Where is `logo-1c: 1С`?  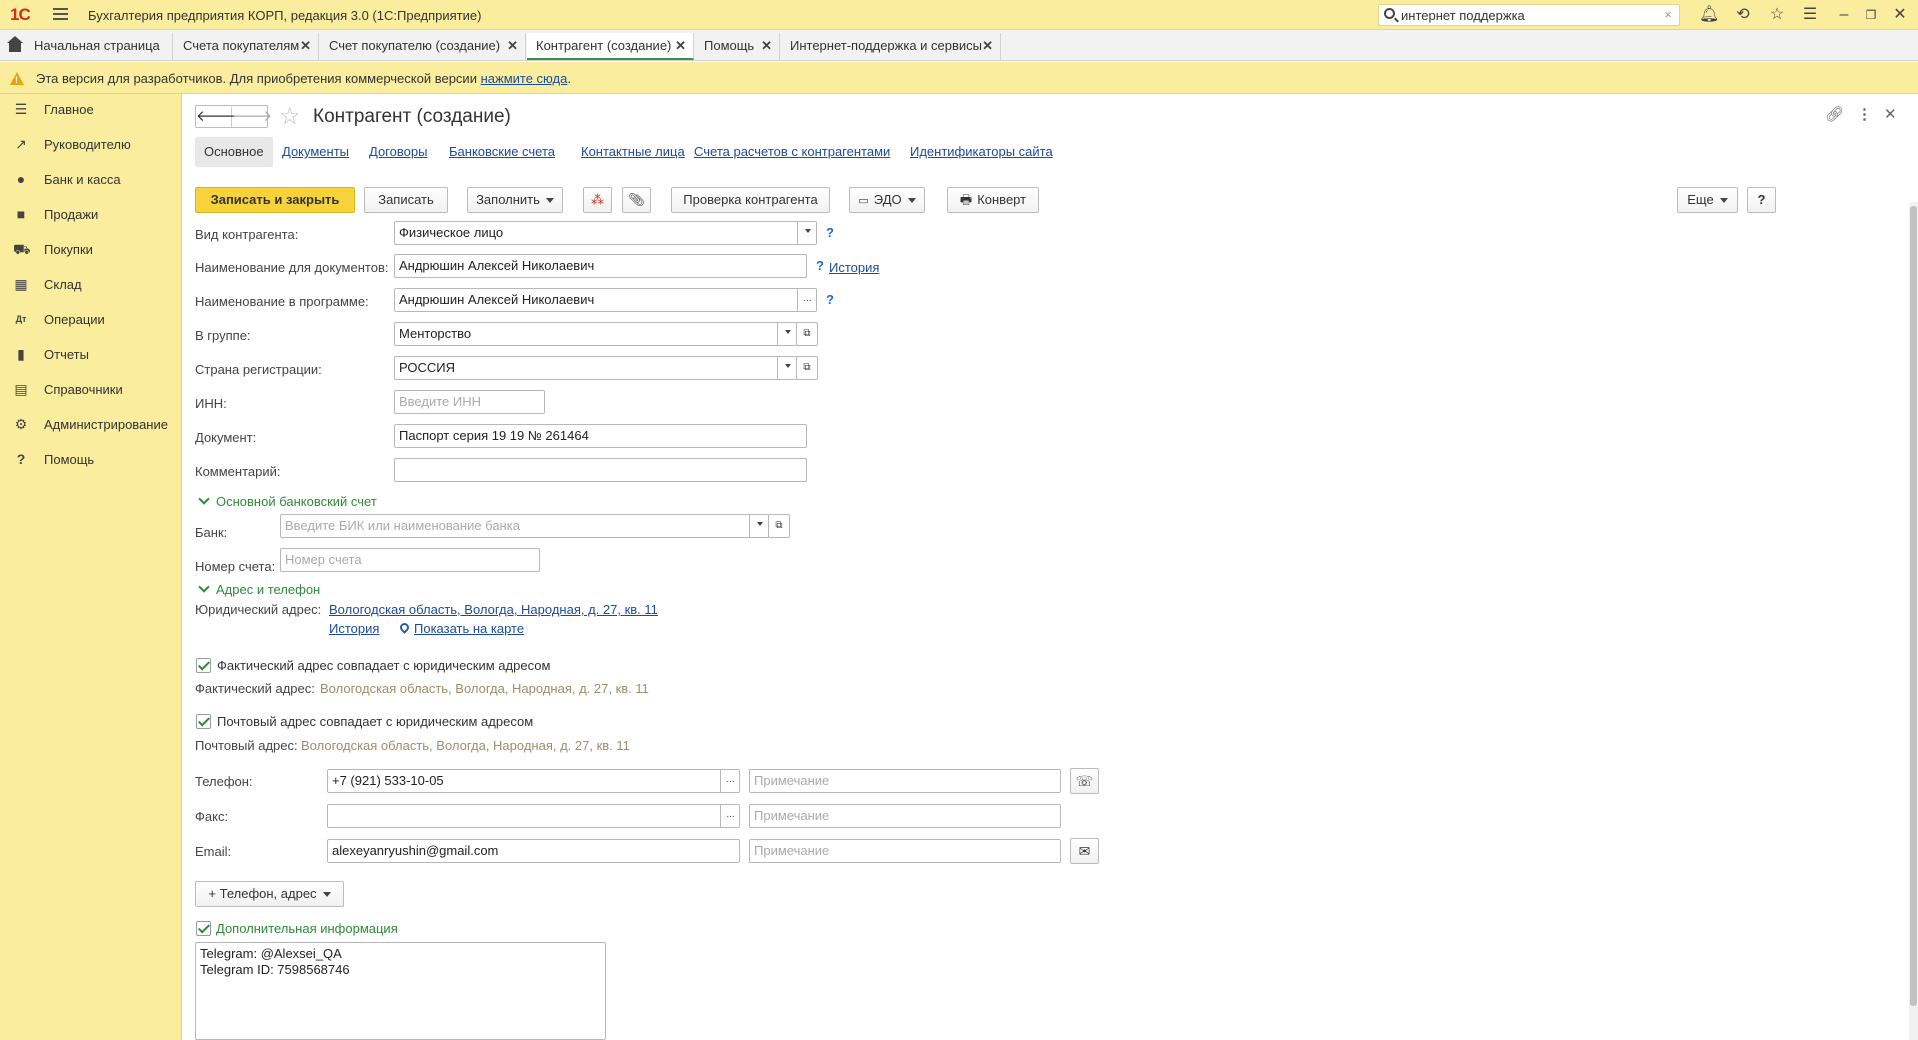 logo-1c: 1С is located at coordinates (20, 15).